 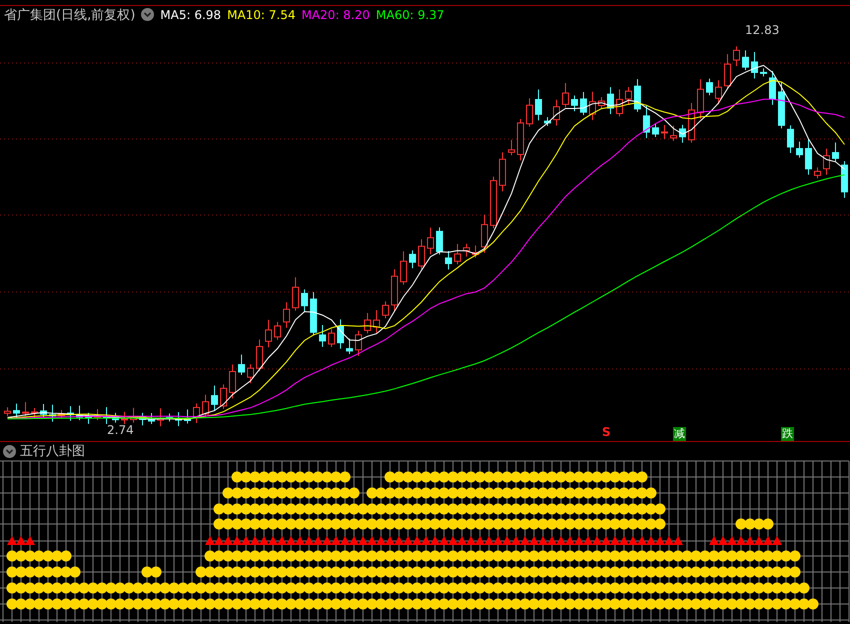 I want to click on moving-average-label: MA10: 7.54, so click(x=261, y=15).